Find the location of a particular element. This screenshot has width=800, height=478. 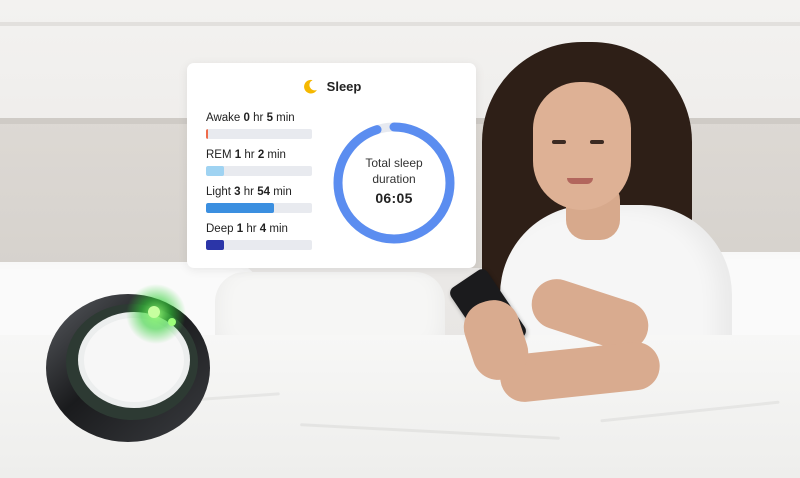

total-sleep-value: 06:05 is located at coordinates (394, 198).